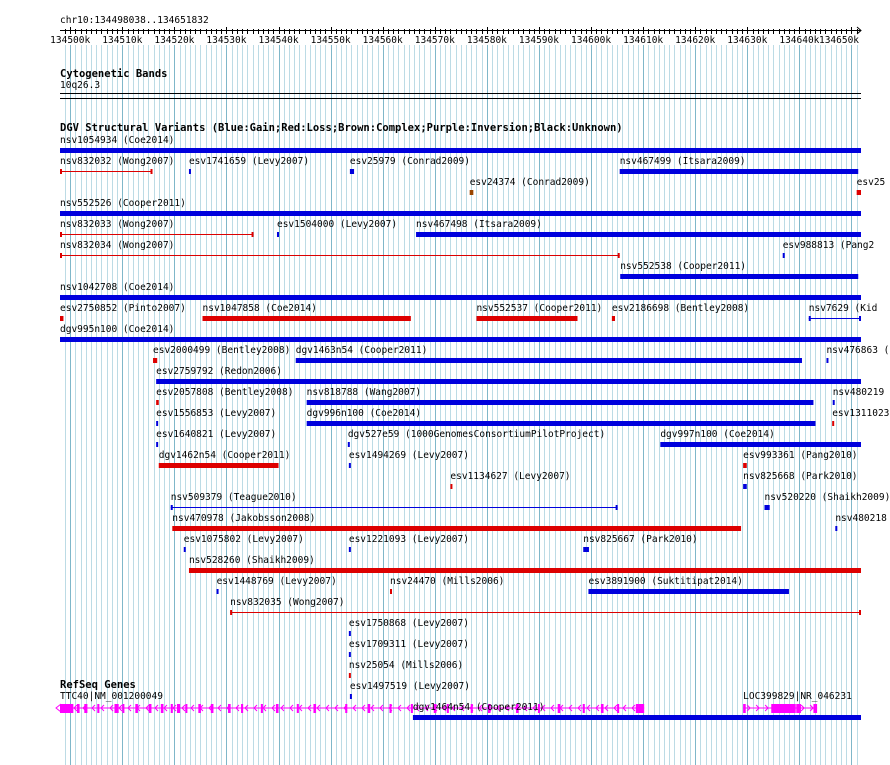  What do you see at coordinates (640, 539) in the screenshot?
I see `dgv-feature-label: nsv825667 (Park2010)` at bounding box center [640, 539].